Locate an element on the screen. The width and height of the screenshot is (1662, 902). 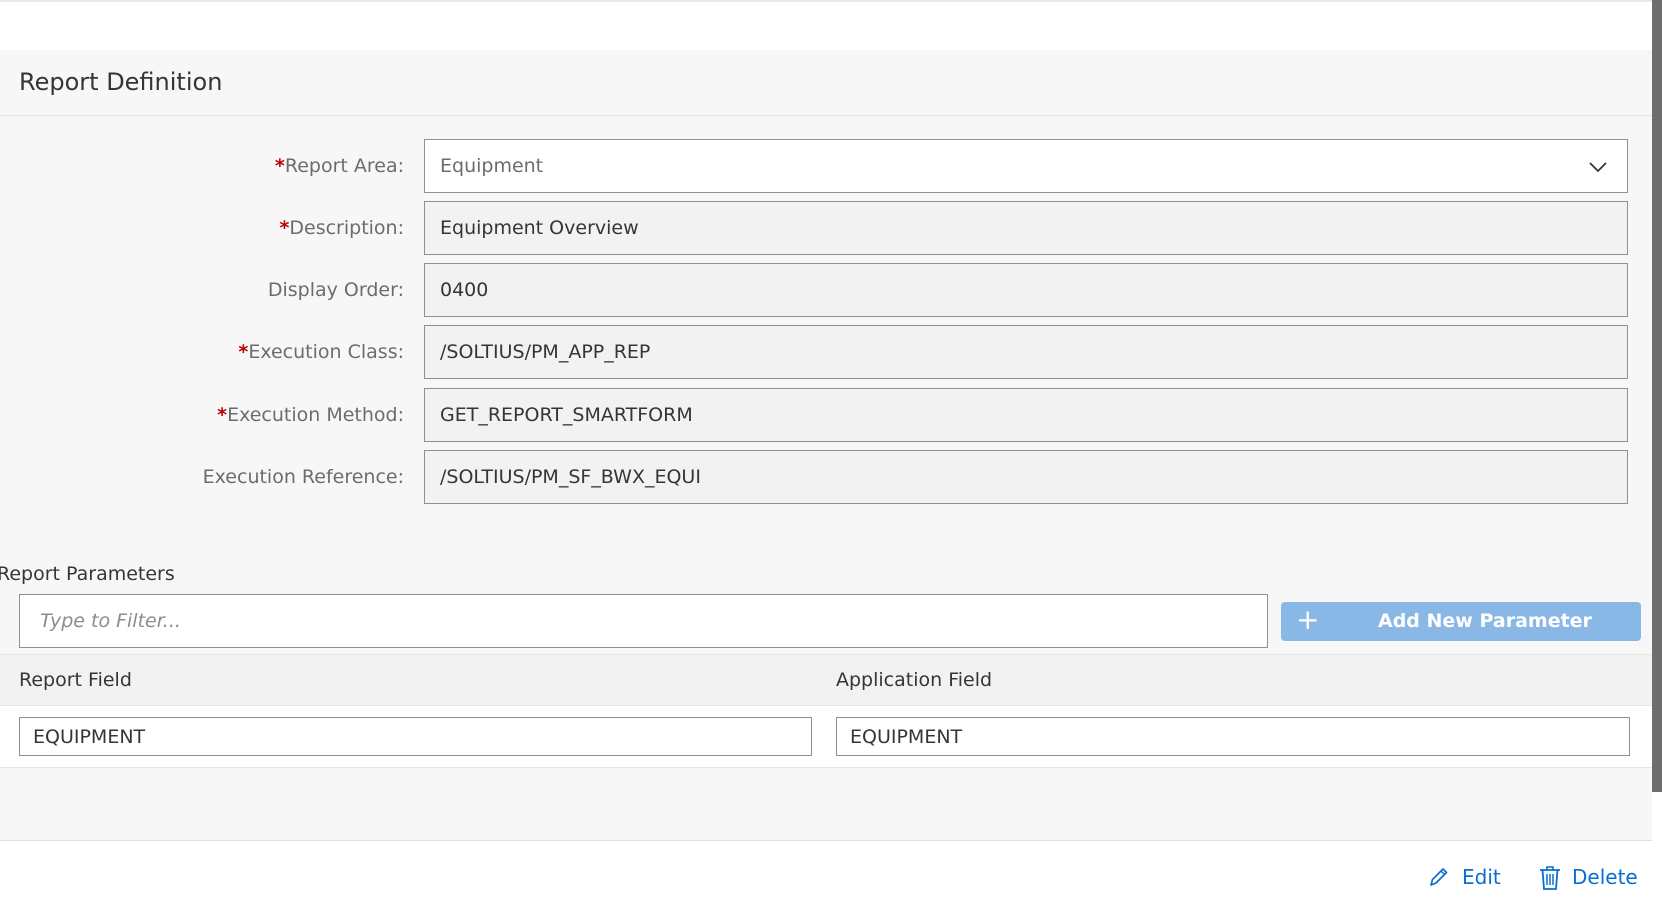
execution-reference-value: /SOLTIUS/PM_SF_BWX_EQUI is located at coordinates (570, 477).